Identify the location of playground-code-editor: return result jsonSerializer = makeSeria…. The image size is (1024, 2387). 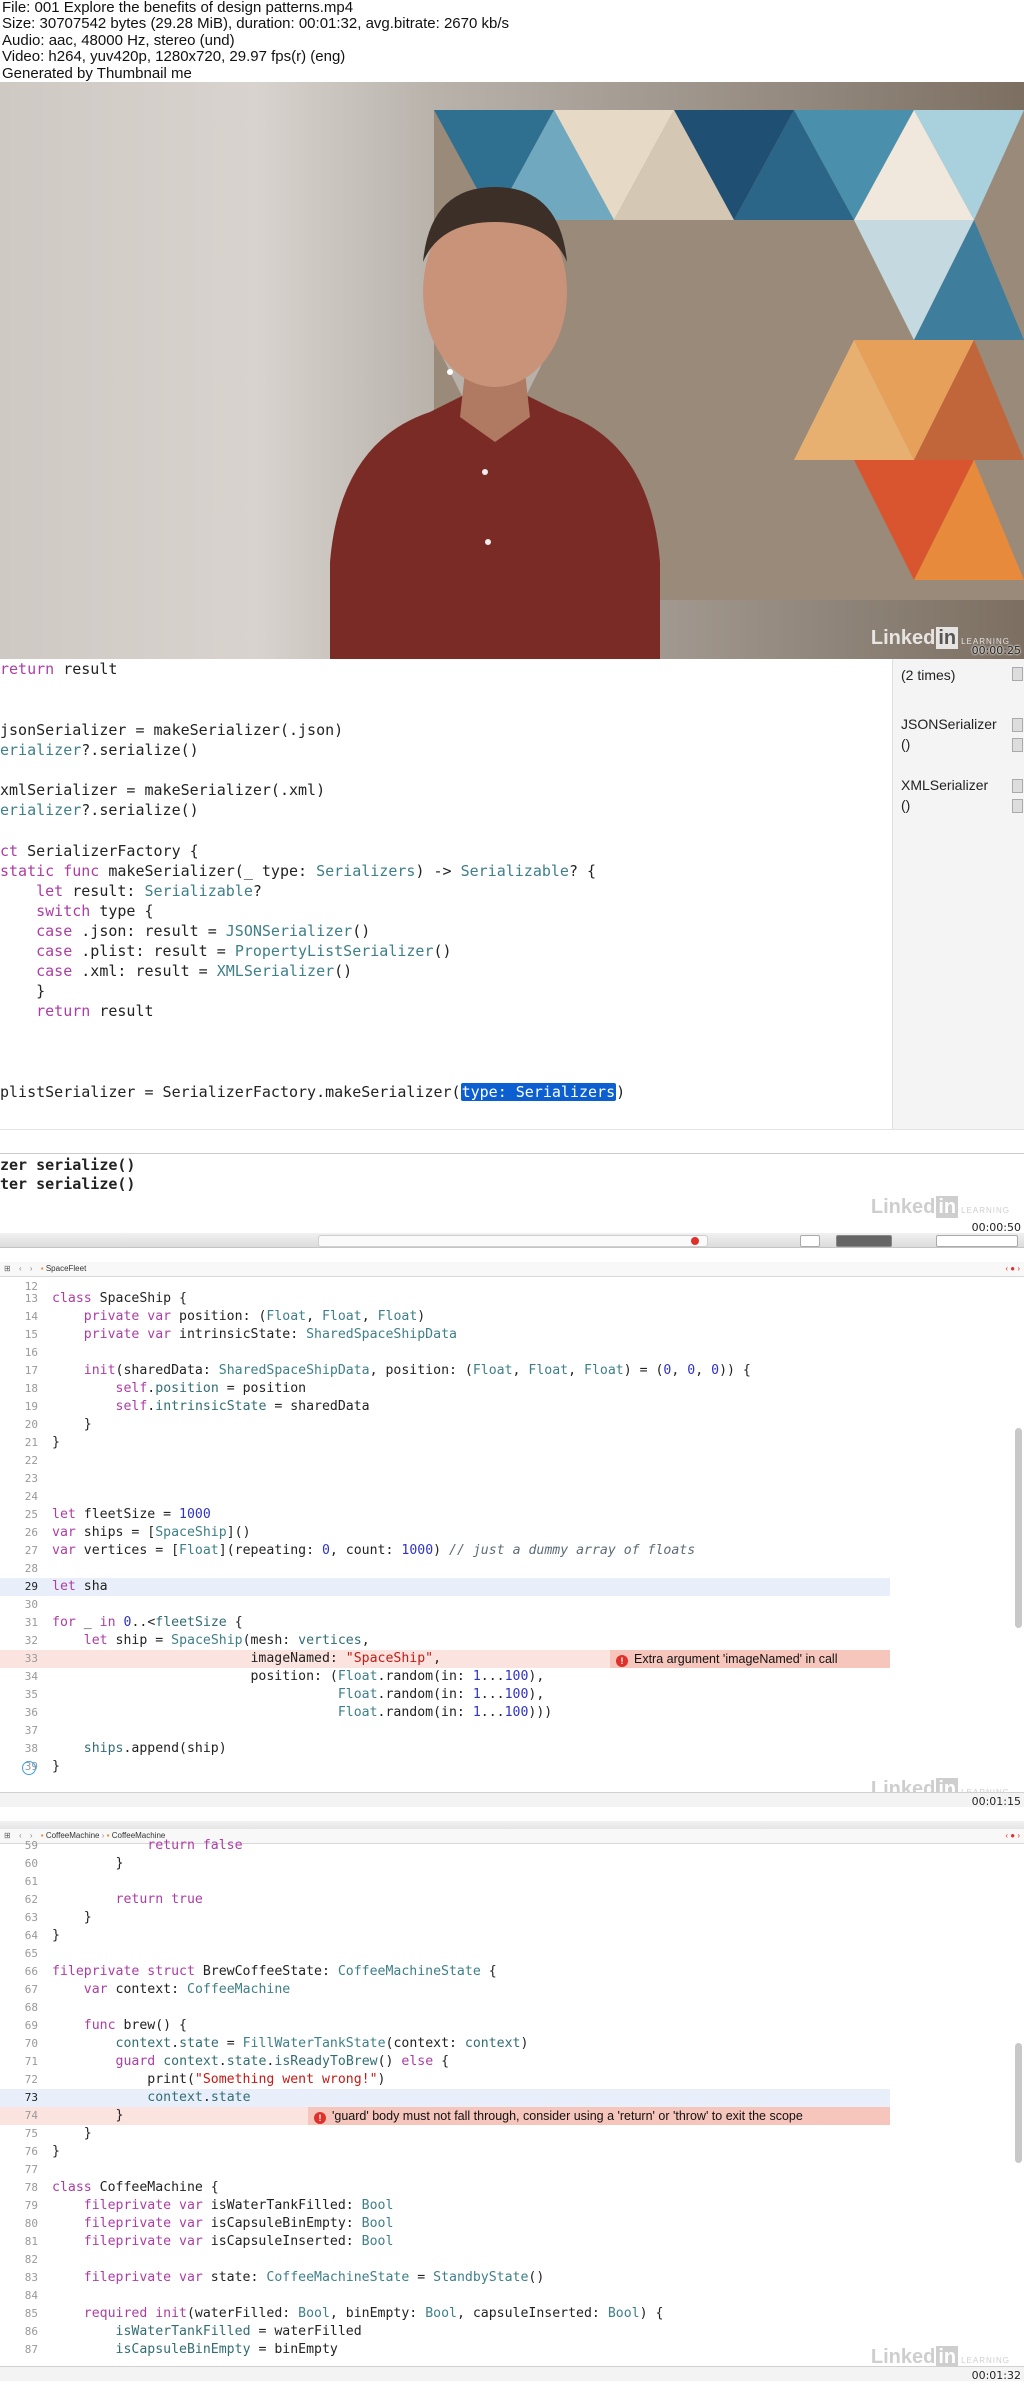
(313, 880).